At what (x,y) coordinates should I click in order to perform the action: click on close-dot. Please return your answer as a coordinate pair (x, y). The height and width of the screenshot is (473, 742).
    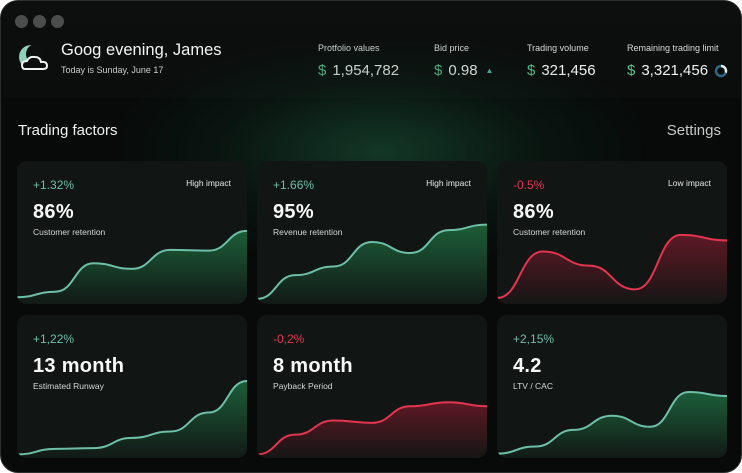
    Looking at the image, I should click on (21, 21).